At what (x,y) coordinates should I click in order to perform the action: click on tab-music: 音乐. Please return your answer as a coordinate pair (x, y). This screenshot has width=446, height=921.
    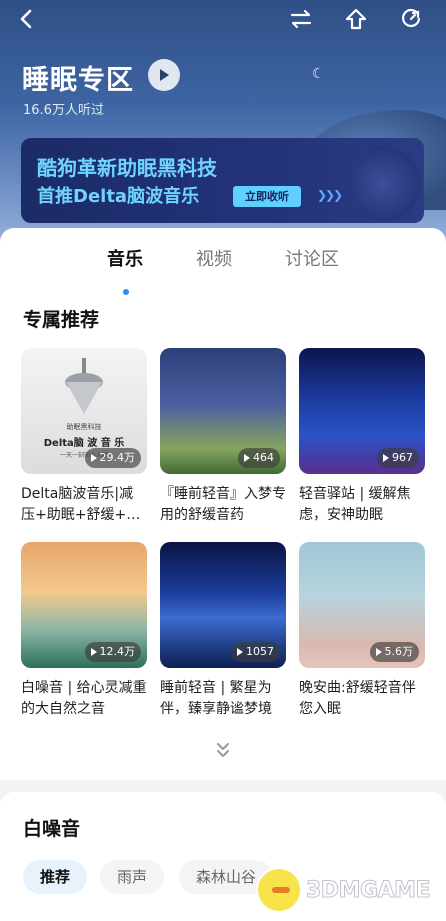
    Looking at the image, I should click on (125, 258).